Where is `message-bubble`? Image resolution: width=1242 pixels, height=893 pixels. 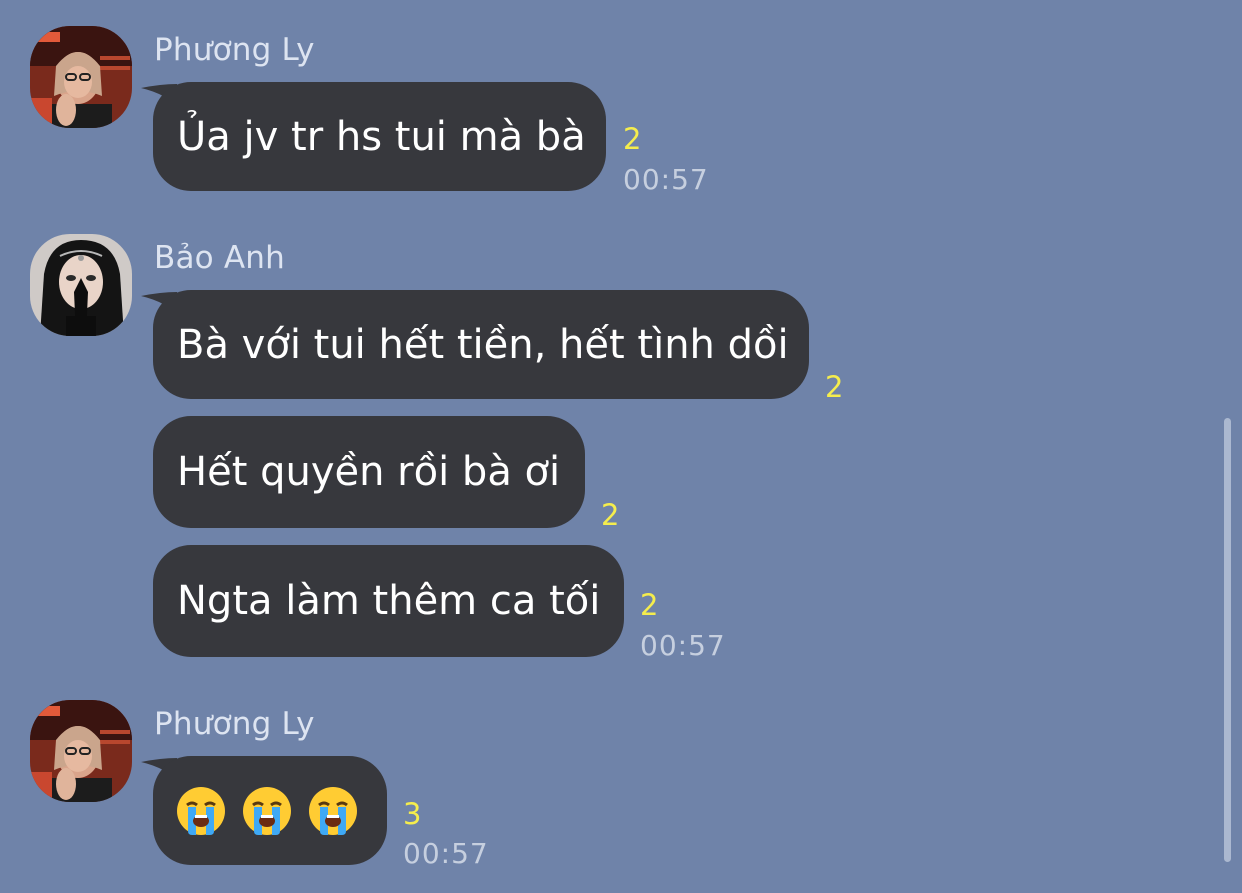
message-bubble is located at coordinates (270, 810).